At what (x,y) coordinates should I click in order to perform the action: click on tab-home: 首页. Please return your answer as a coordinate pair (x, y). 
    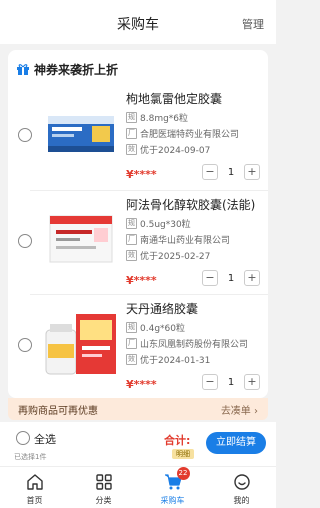
    Looking at the image, I should click on (34, 487).